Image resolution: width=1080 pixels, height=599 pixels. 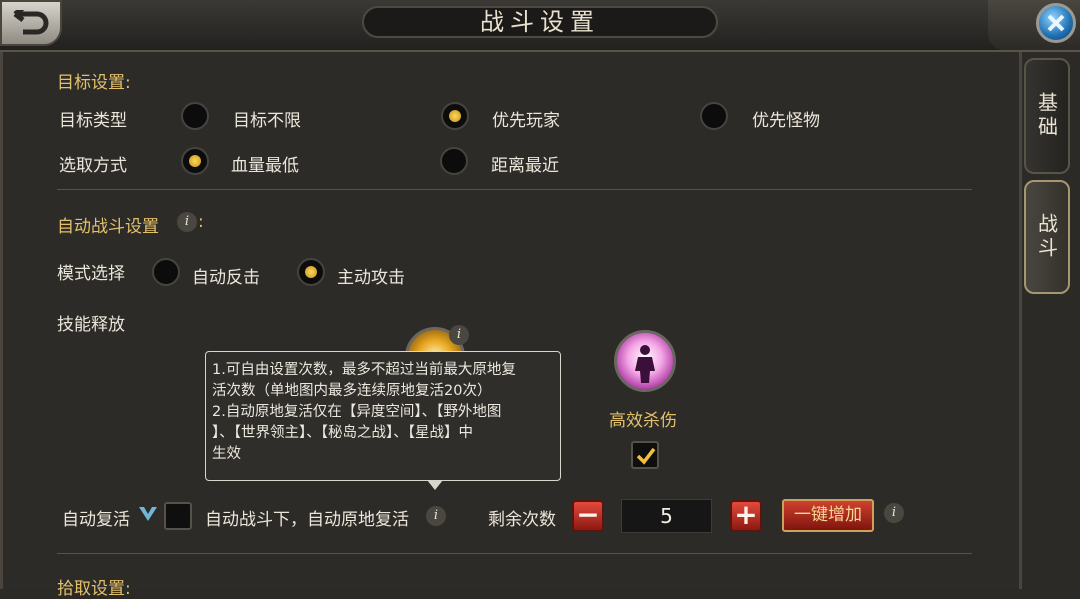 What do you see at coordinates (435, 485) in the screenshot?
I see `tooltip-tail` at bounding box center [435, 485].